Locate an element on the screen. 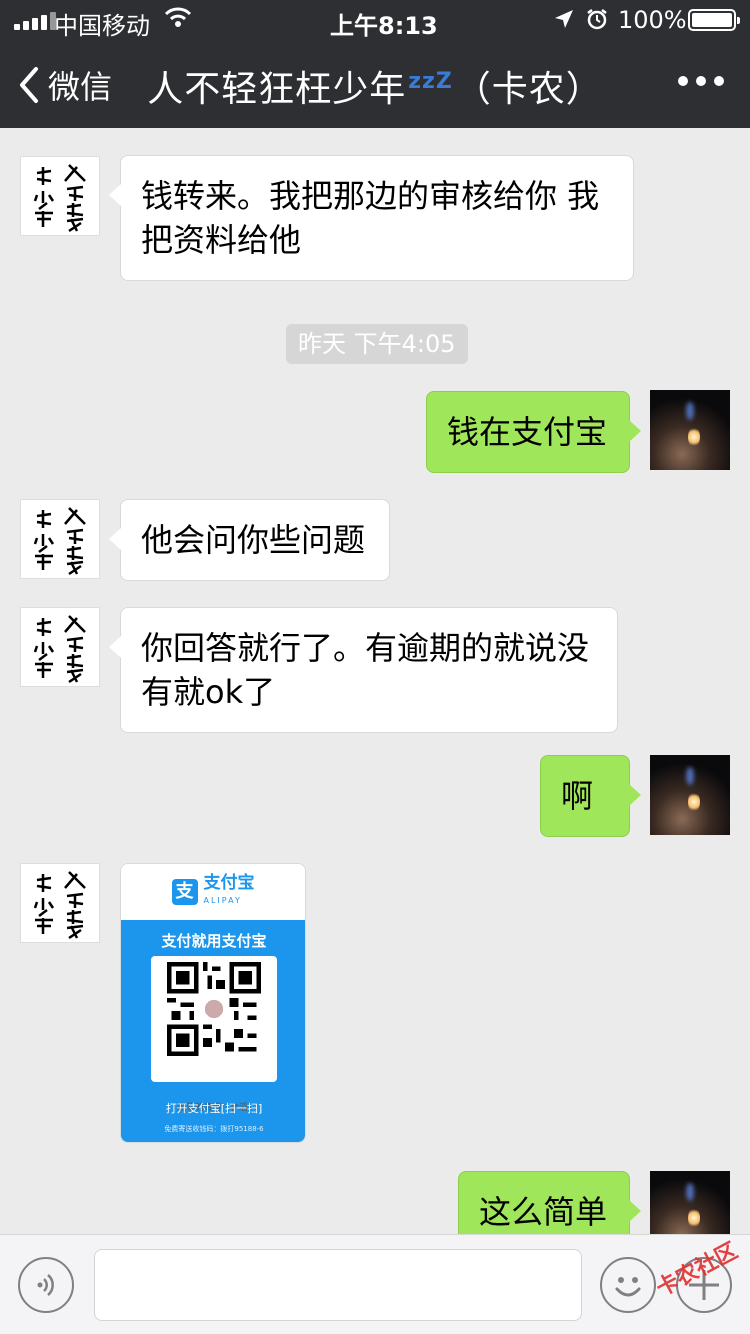 This screenshot has width=750, height=1334. zzz-emoji: zzZ is located at coordinates (430, 81).